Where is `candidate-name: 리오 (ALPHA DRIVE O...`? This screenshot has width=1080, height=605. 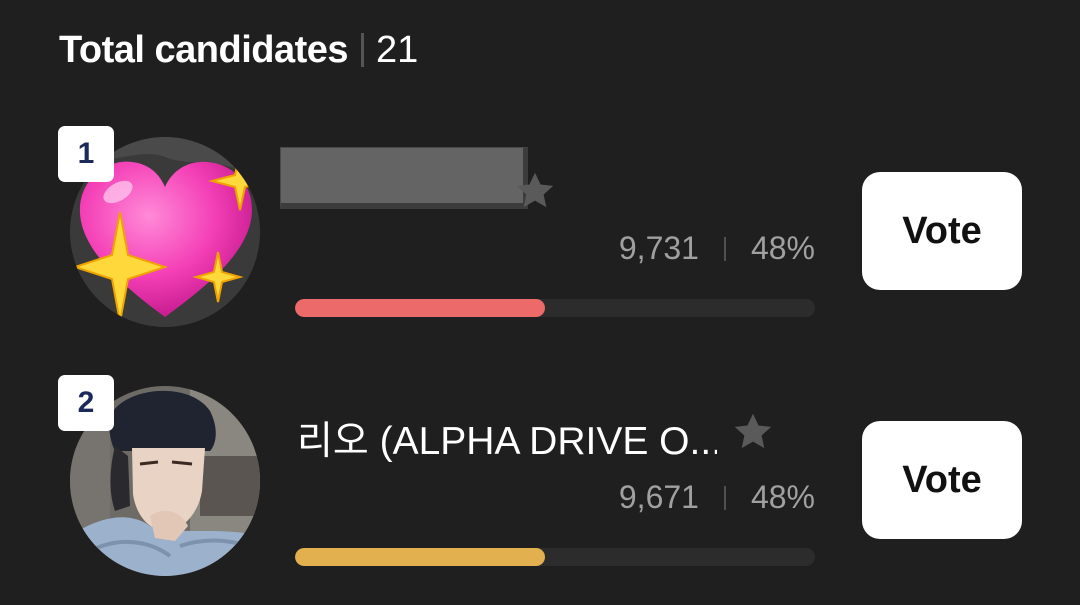 candidate-name: 리오 (ALPHA DRIVE O... is located at coordinates (507, 441).